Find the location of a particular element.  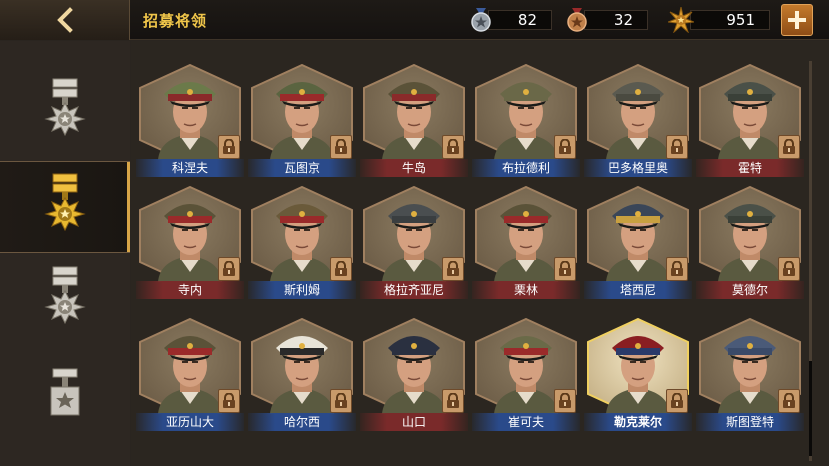

general-name: 哈尔西 is located at coordinates (302, 422).